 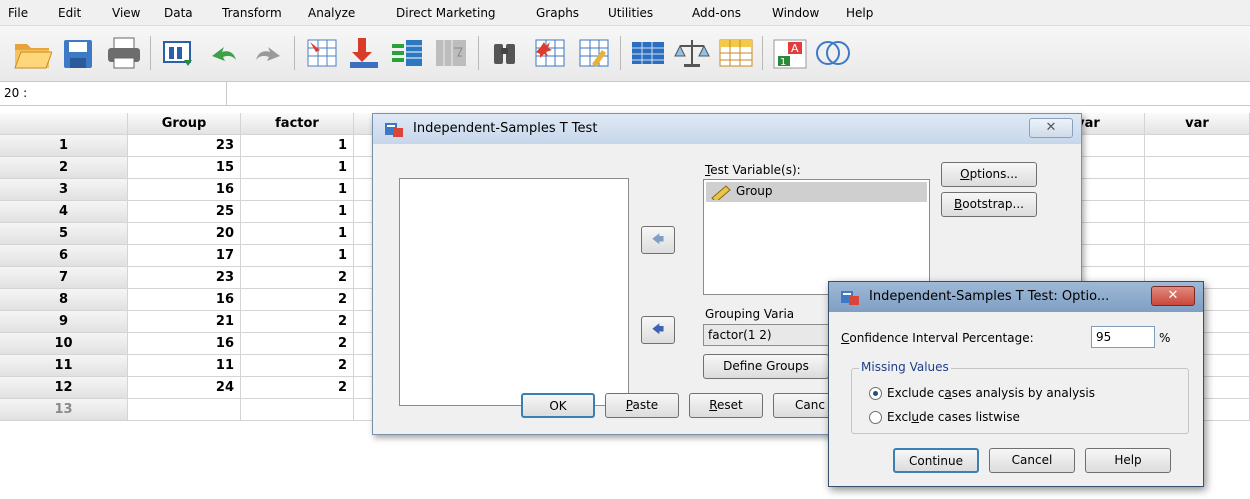 What do you see at coordinates (692, 53) in the screenshot?
I see `weight-cases-icon` at bounding box center [692, 53].